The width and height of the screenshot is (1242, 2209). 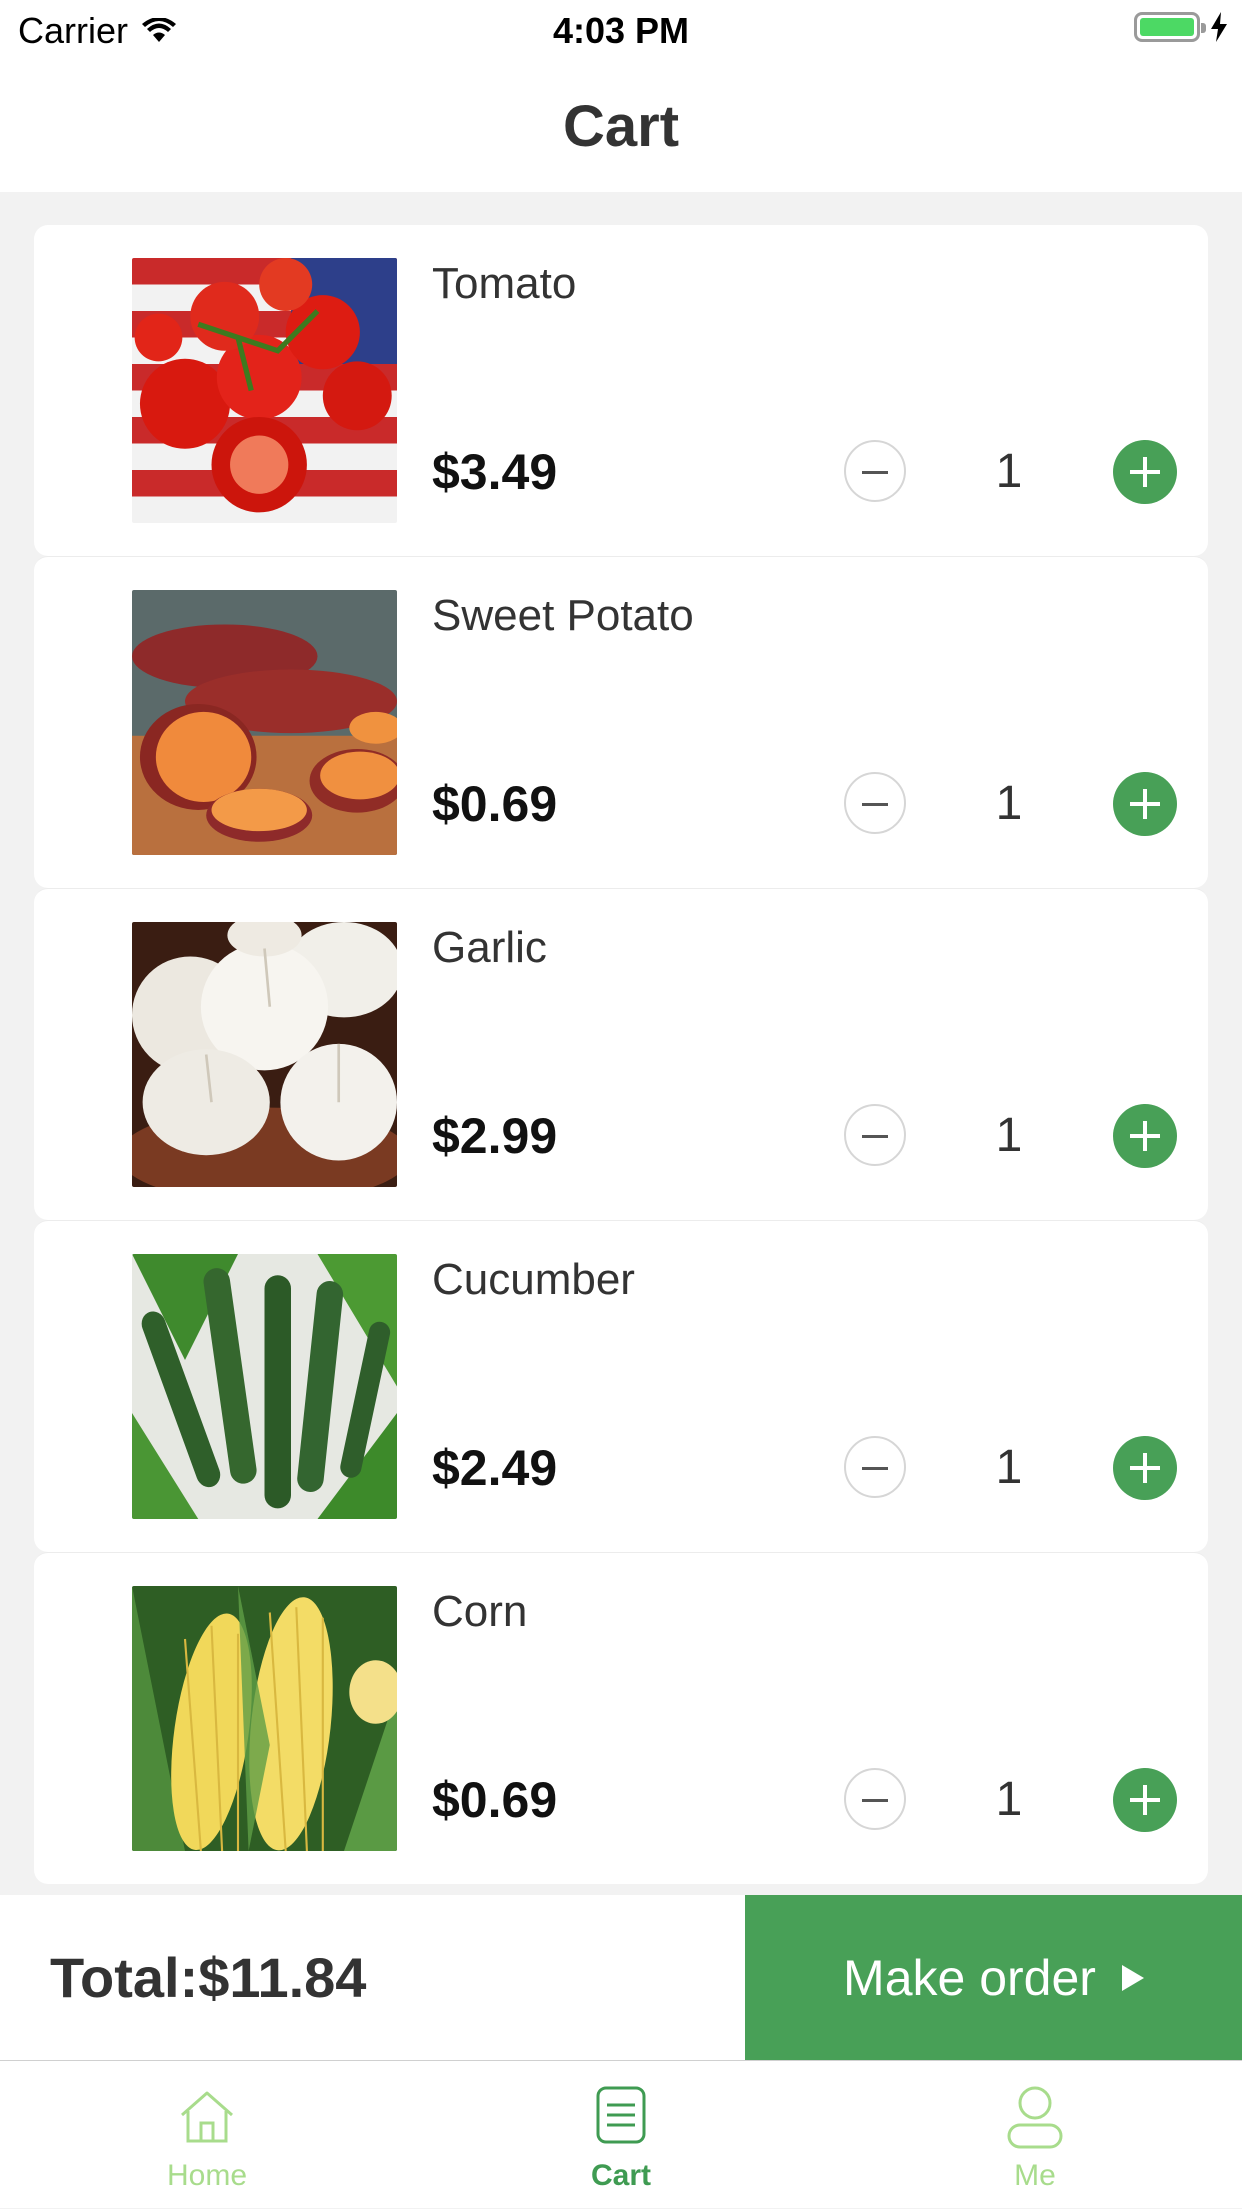 I want to click on tab-cart: Cart, so click(x=621, y=2135).